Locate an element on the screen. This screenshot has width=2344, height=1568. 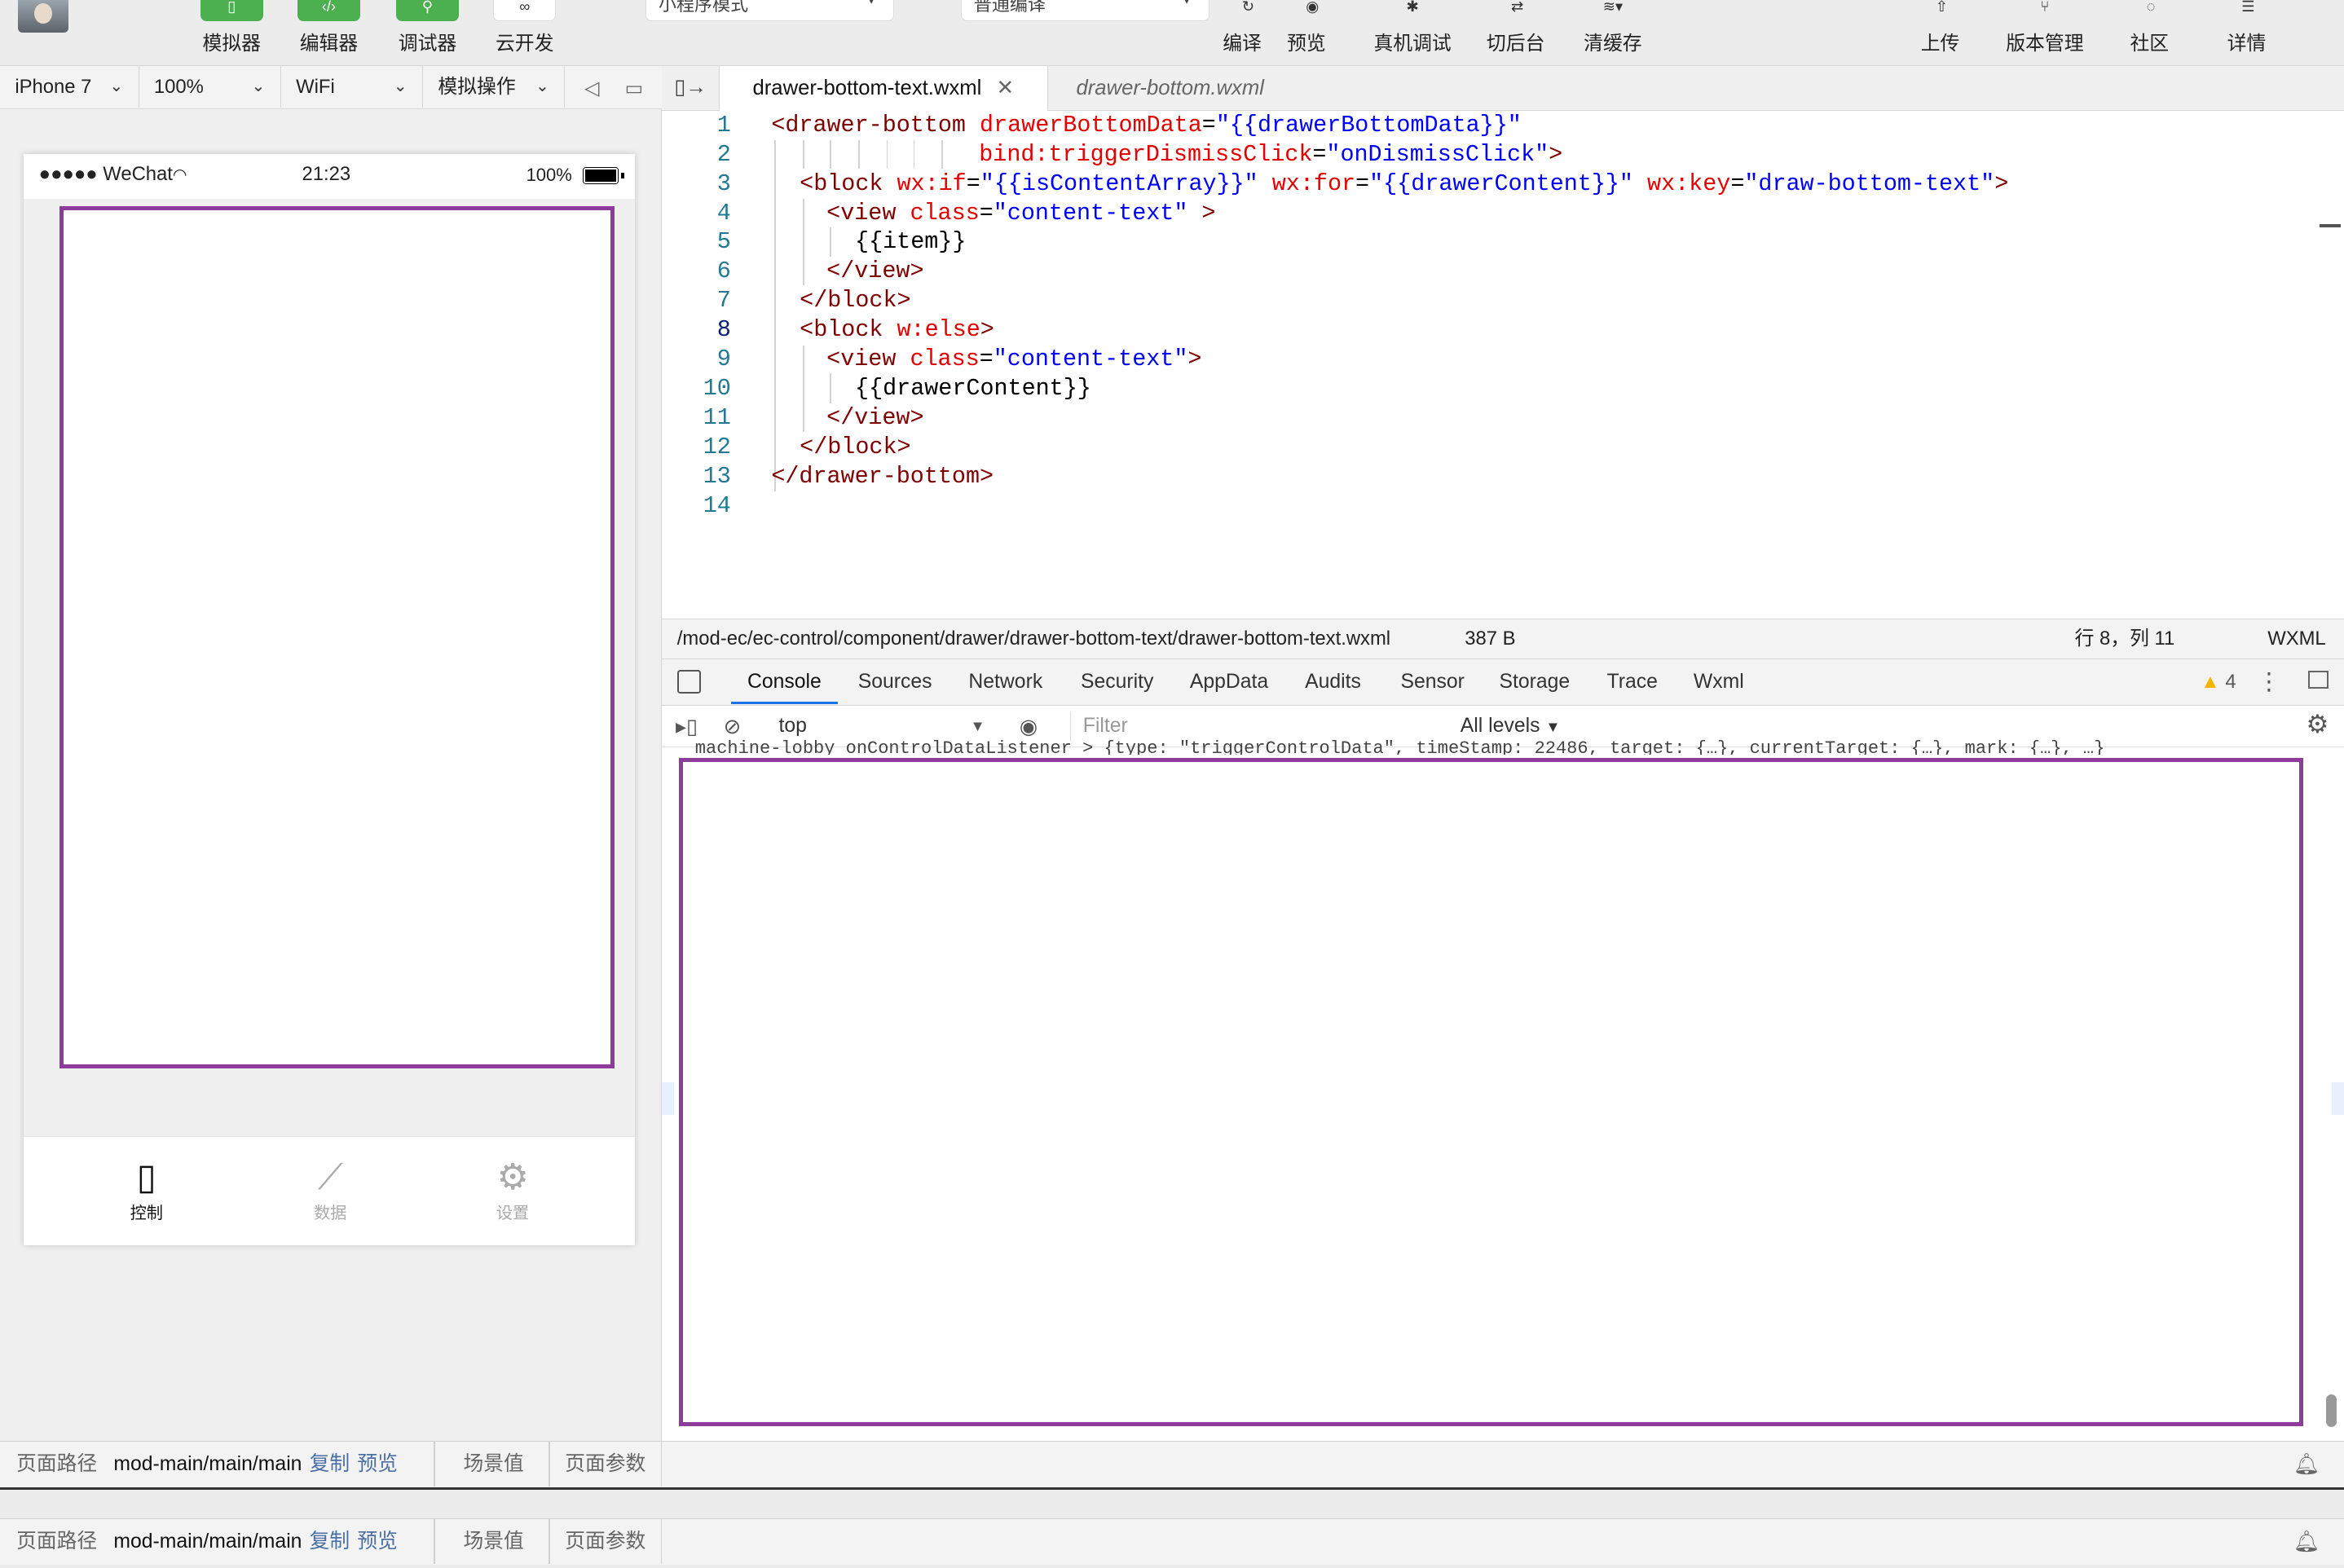
tab-settings: ⚙ 设置 is located at coordinates (513, 1189).